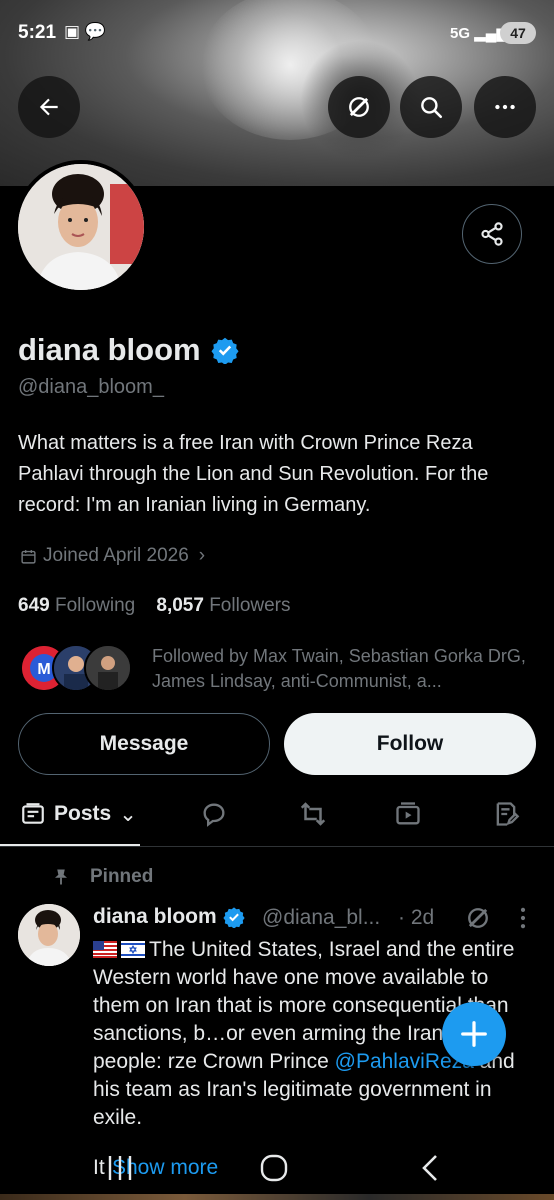 The image size is (554, 1200). I want to click on tab-replies, so click(214, 814).